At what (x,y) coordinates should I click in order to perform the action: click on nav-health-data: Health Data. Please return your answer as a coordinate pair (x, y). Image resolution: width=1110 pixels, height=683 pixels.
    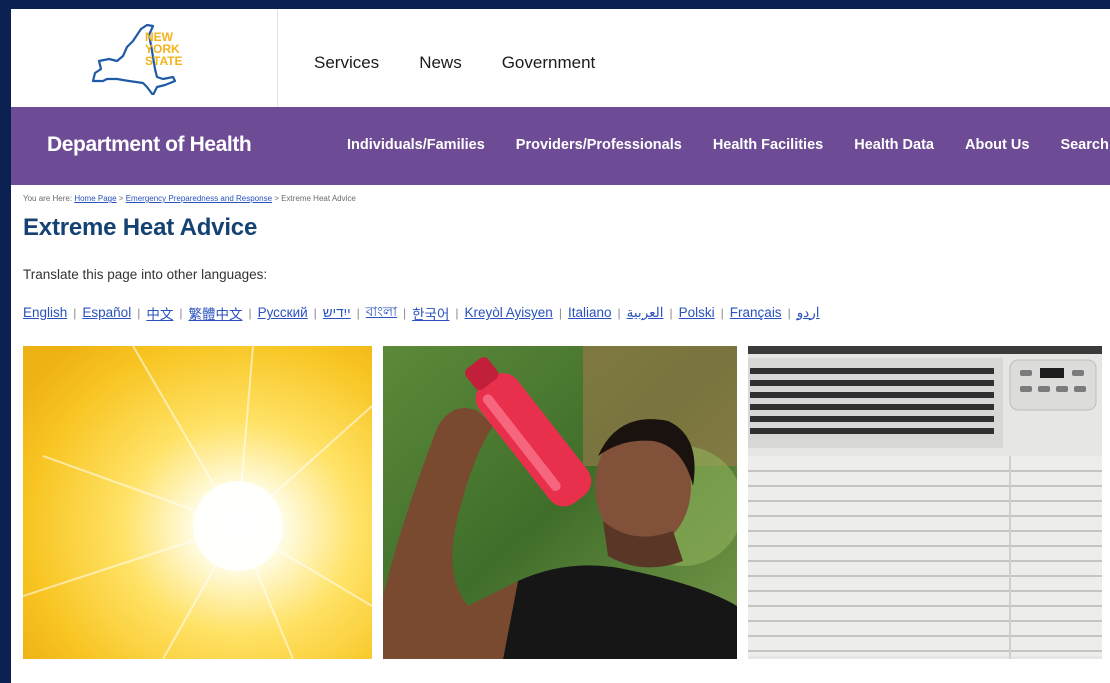
    Looking at the image, I should click on (894, 145).